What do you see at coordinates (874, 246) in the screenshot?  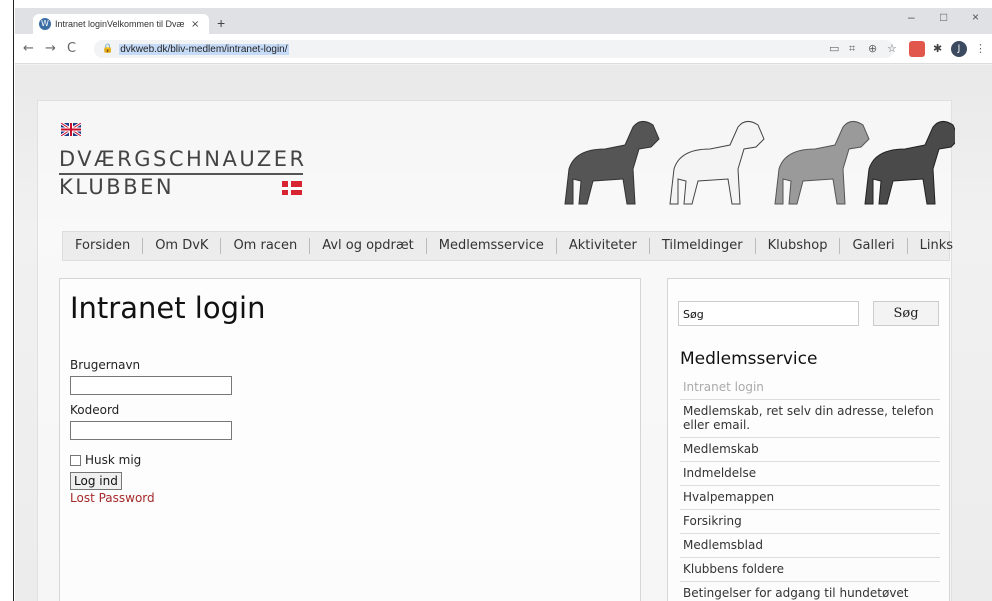 I see `nav-item-galleri: Galleri` at bounding box center [874, 246].